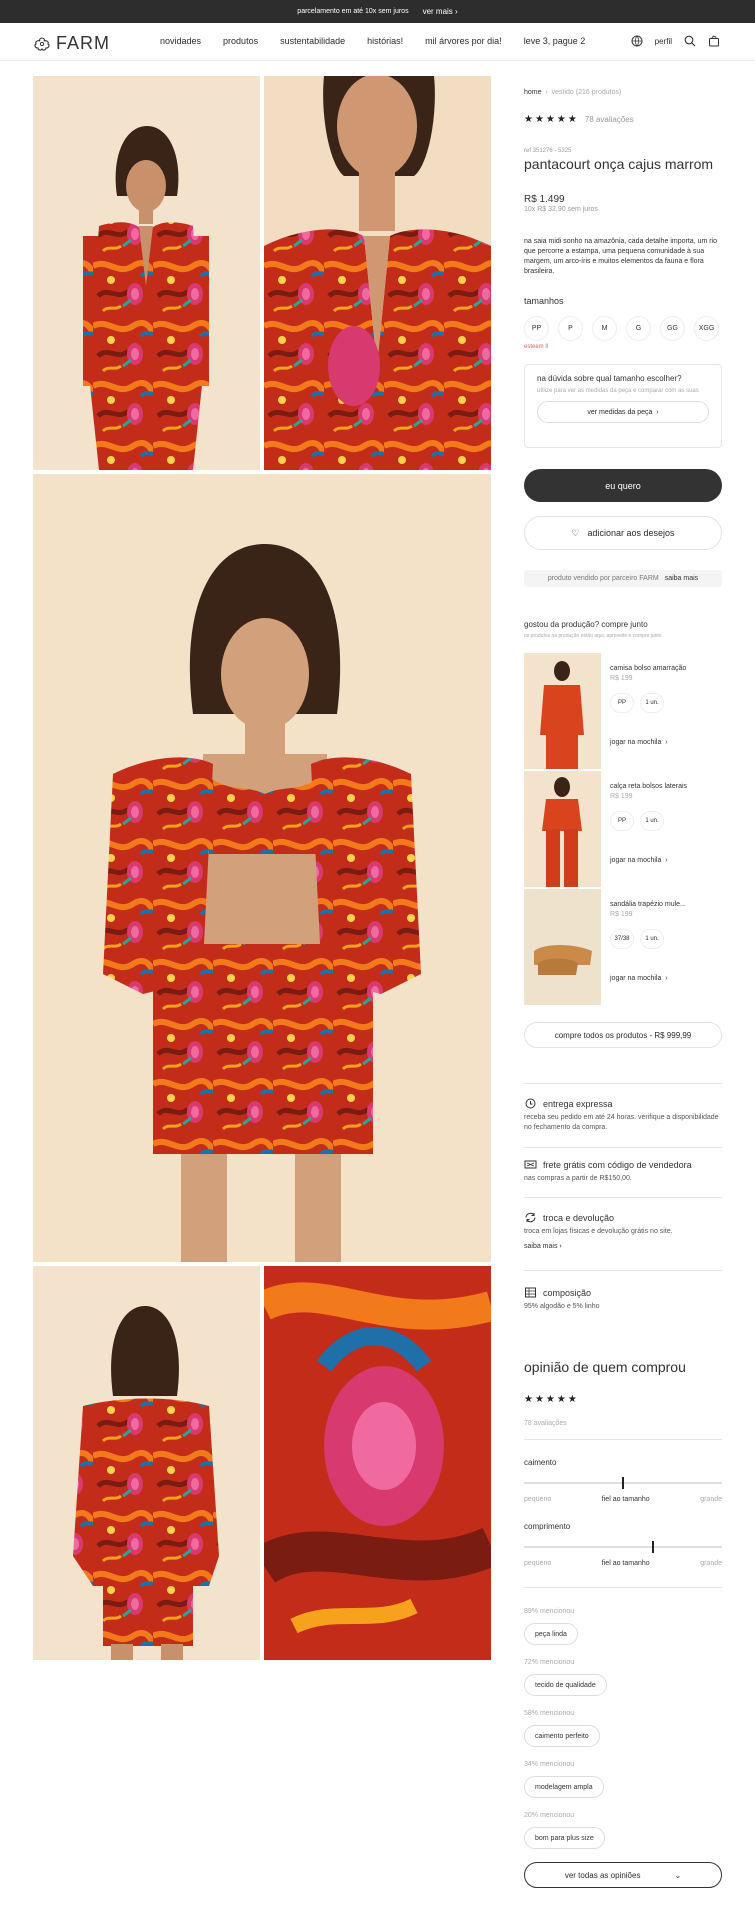  Describe the element at coordinates (545, 1423) in the screenshot. I see `reviews-count: 78 avaliações` at that location.